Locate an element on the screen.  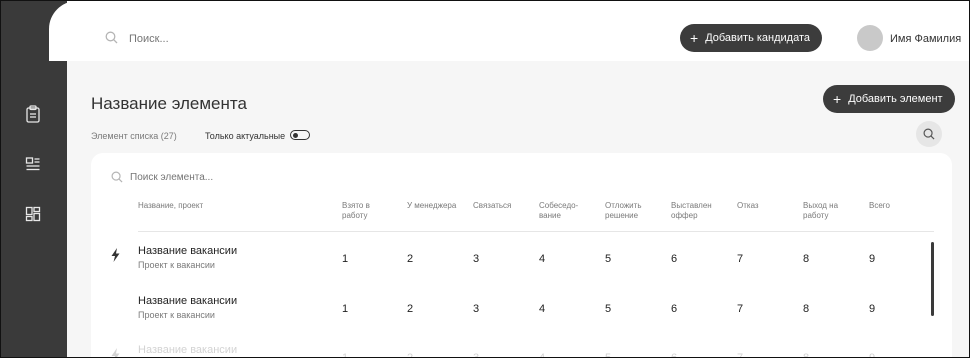
element-search-input is located at coordinates (230, 177).